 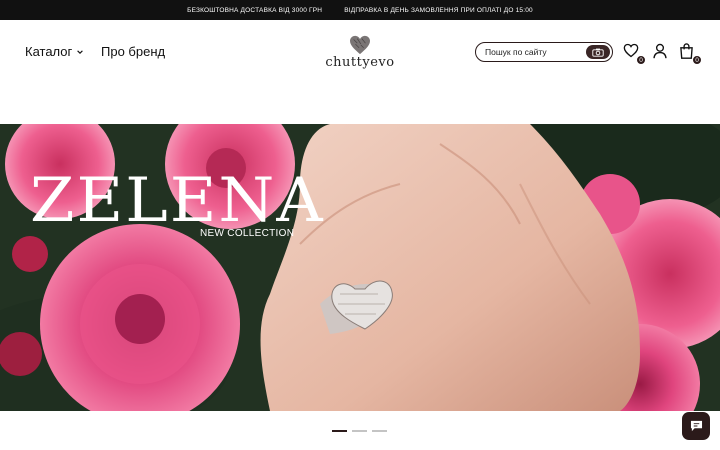 What do you see at coordinates (80, 51) in the screenshot?
I see `chevron-down-icon` at bounding box center [80, 51].